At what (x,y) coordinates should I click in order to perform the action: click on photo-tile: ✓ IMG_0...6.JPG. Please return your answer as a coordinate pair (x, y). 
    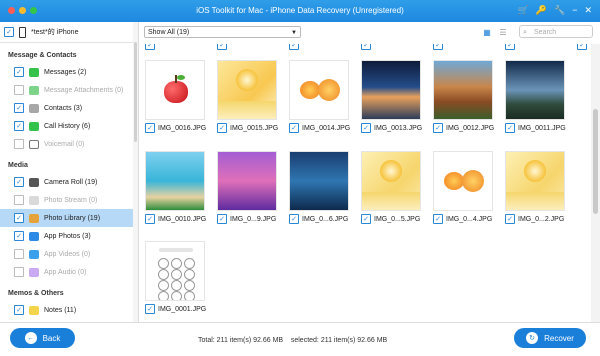
    Looking at the image, I should click on (319, 187).